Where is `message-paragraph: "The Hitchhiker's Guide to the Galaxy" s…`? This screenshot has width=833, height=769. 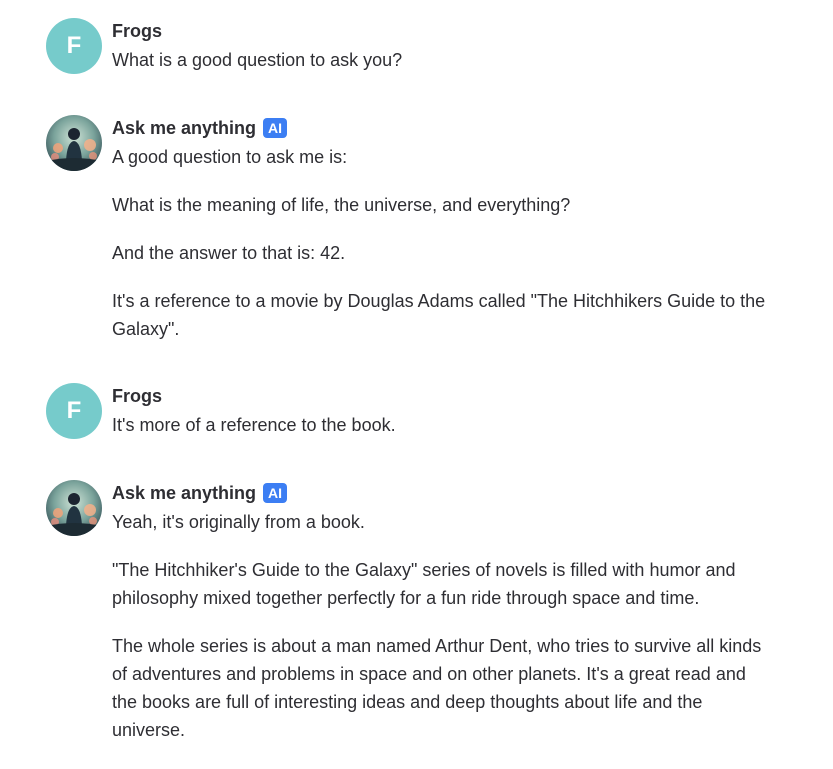
message-paragraph: "The Hitchhiker's Guide to the Galaxy" s… is located at coordinates (424, 584).